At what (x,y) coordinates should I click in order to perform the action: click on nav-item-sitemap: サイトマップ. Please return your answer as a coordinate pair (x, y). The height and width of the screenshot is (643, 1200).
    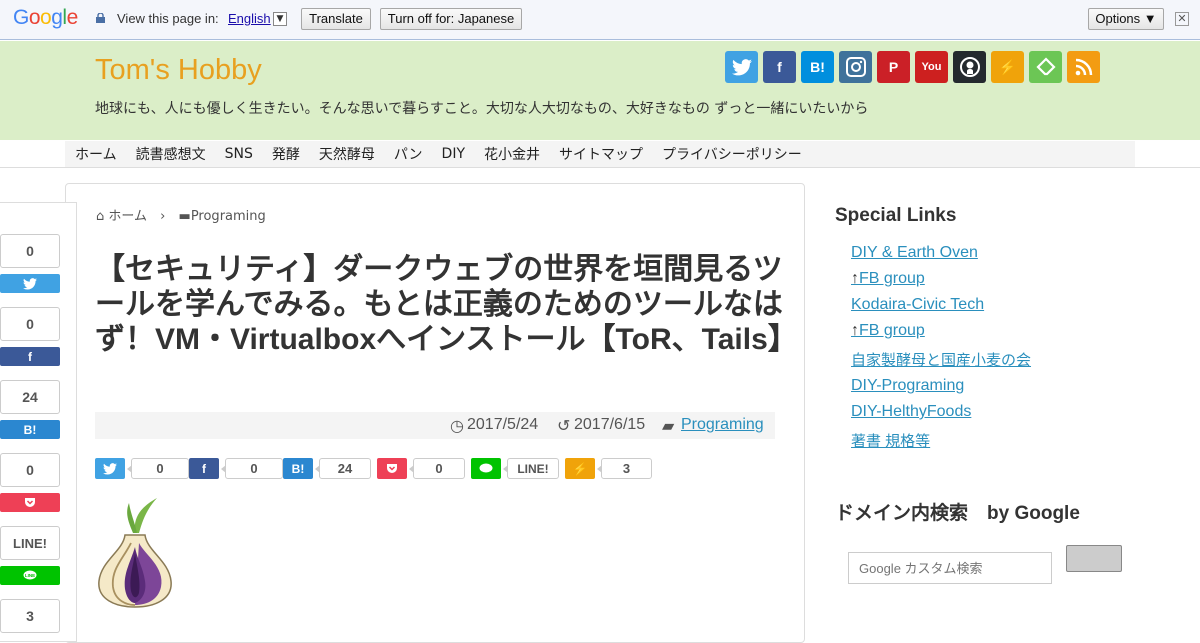
    Looking at the image, I should click on (601, 154).